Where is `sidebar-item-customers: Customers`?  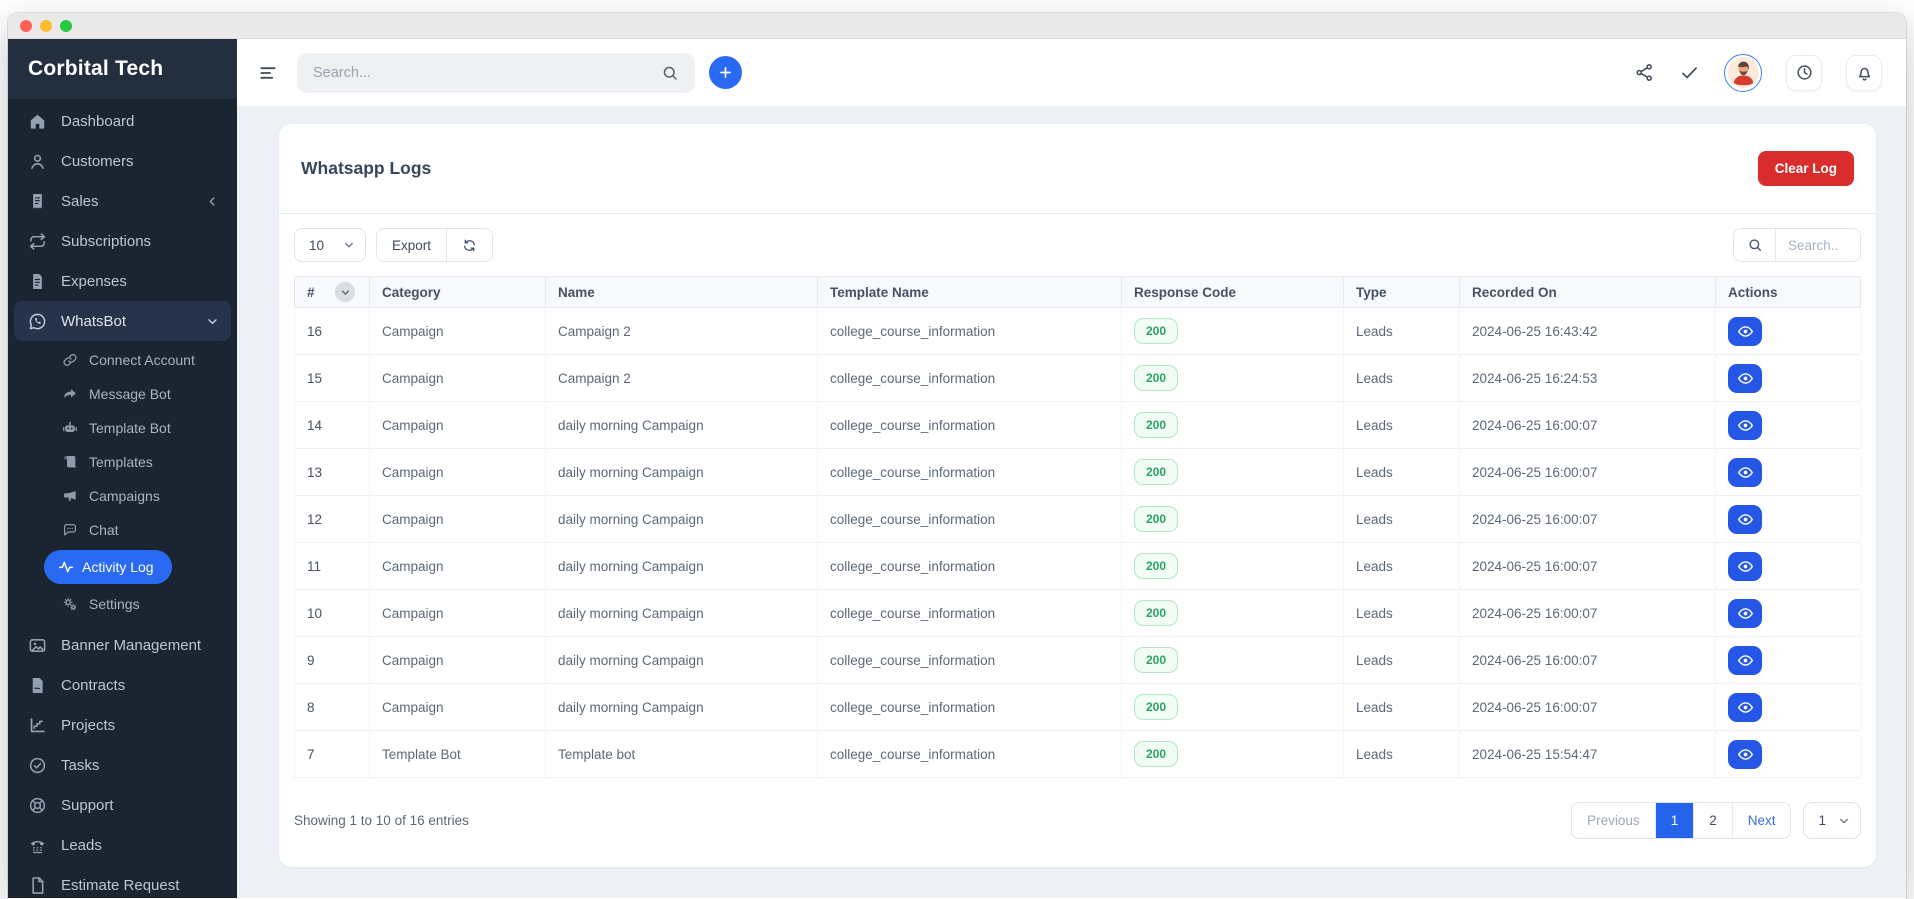 sidebar-item-customers: Customers is located at coordinates (122, 161).